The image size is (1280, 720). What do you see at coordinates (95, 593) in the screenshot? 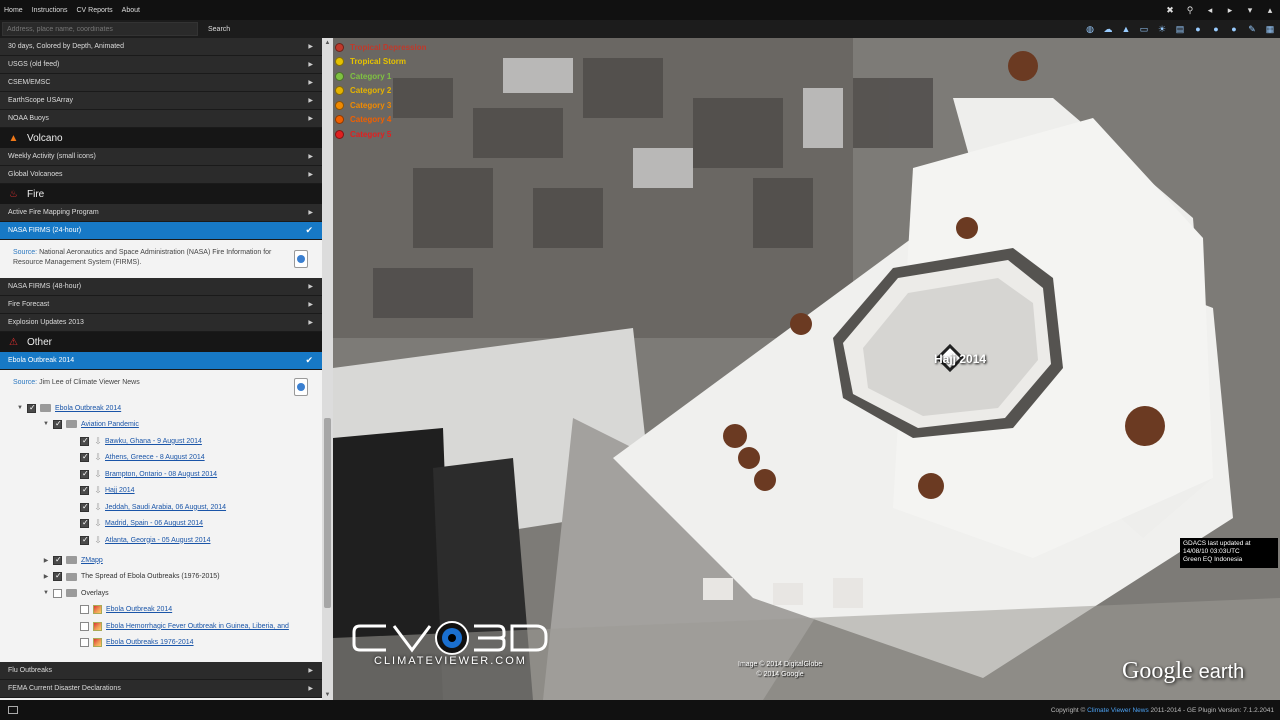
I see `tree-label: Overlays` at bounding box center [95, 593].